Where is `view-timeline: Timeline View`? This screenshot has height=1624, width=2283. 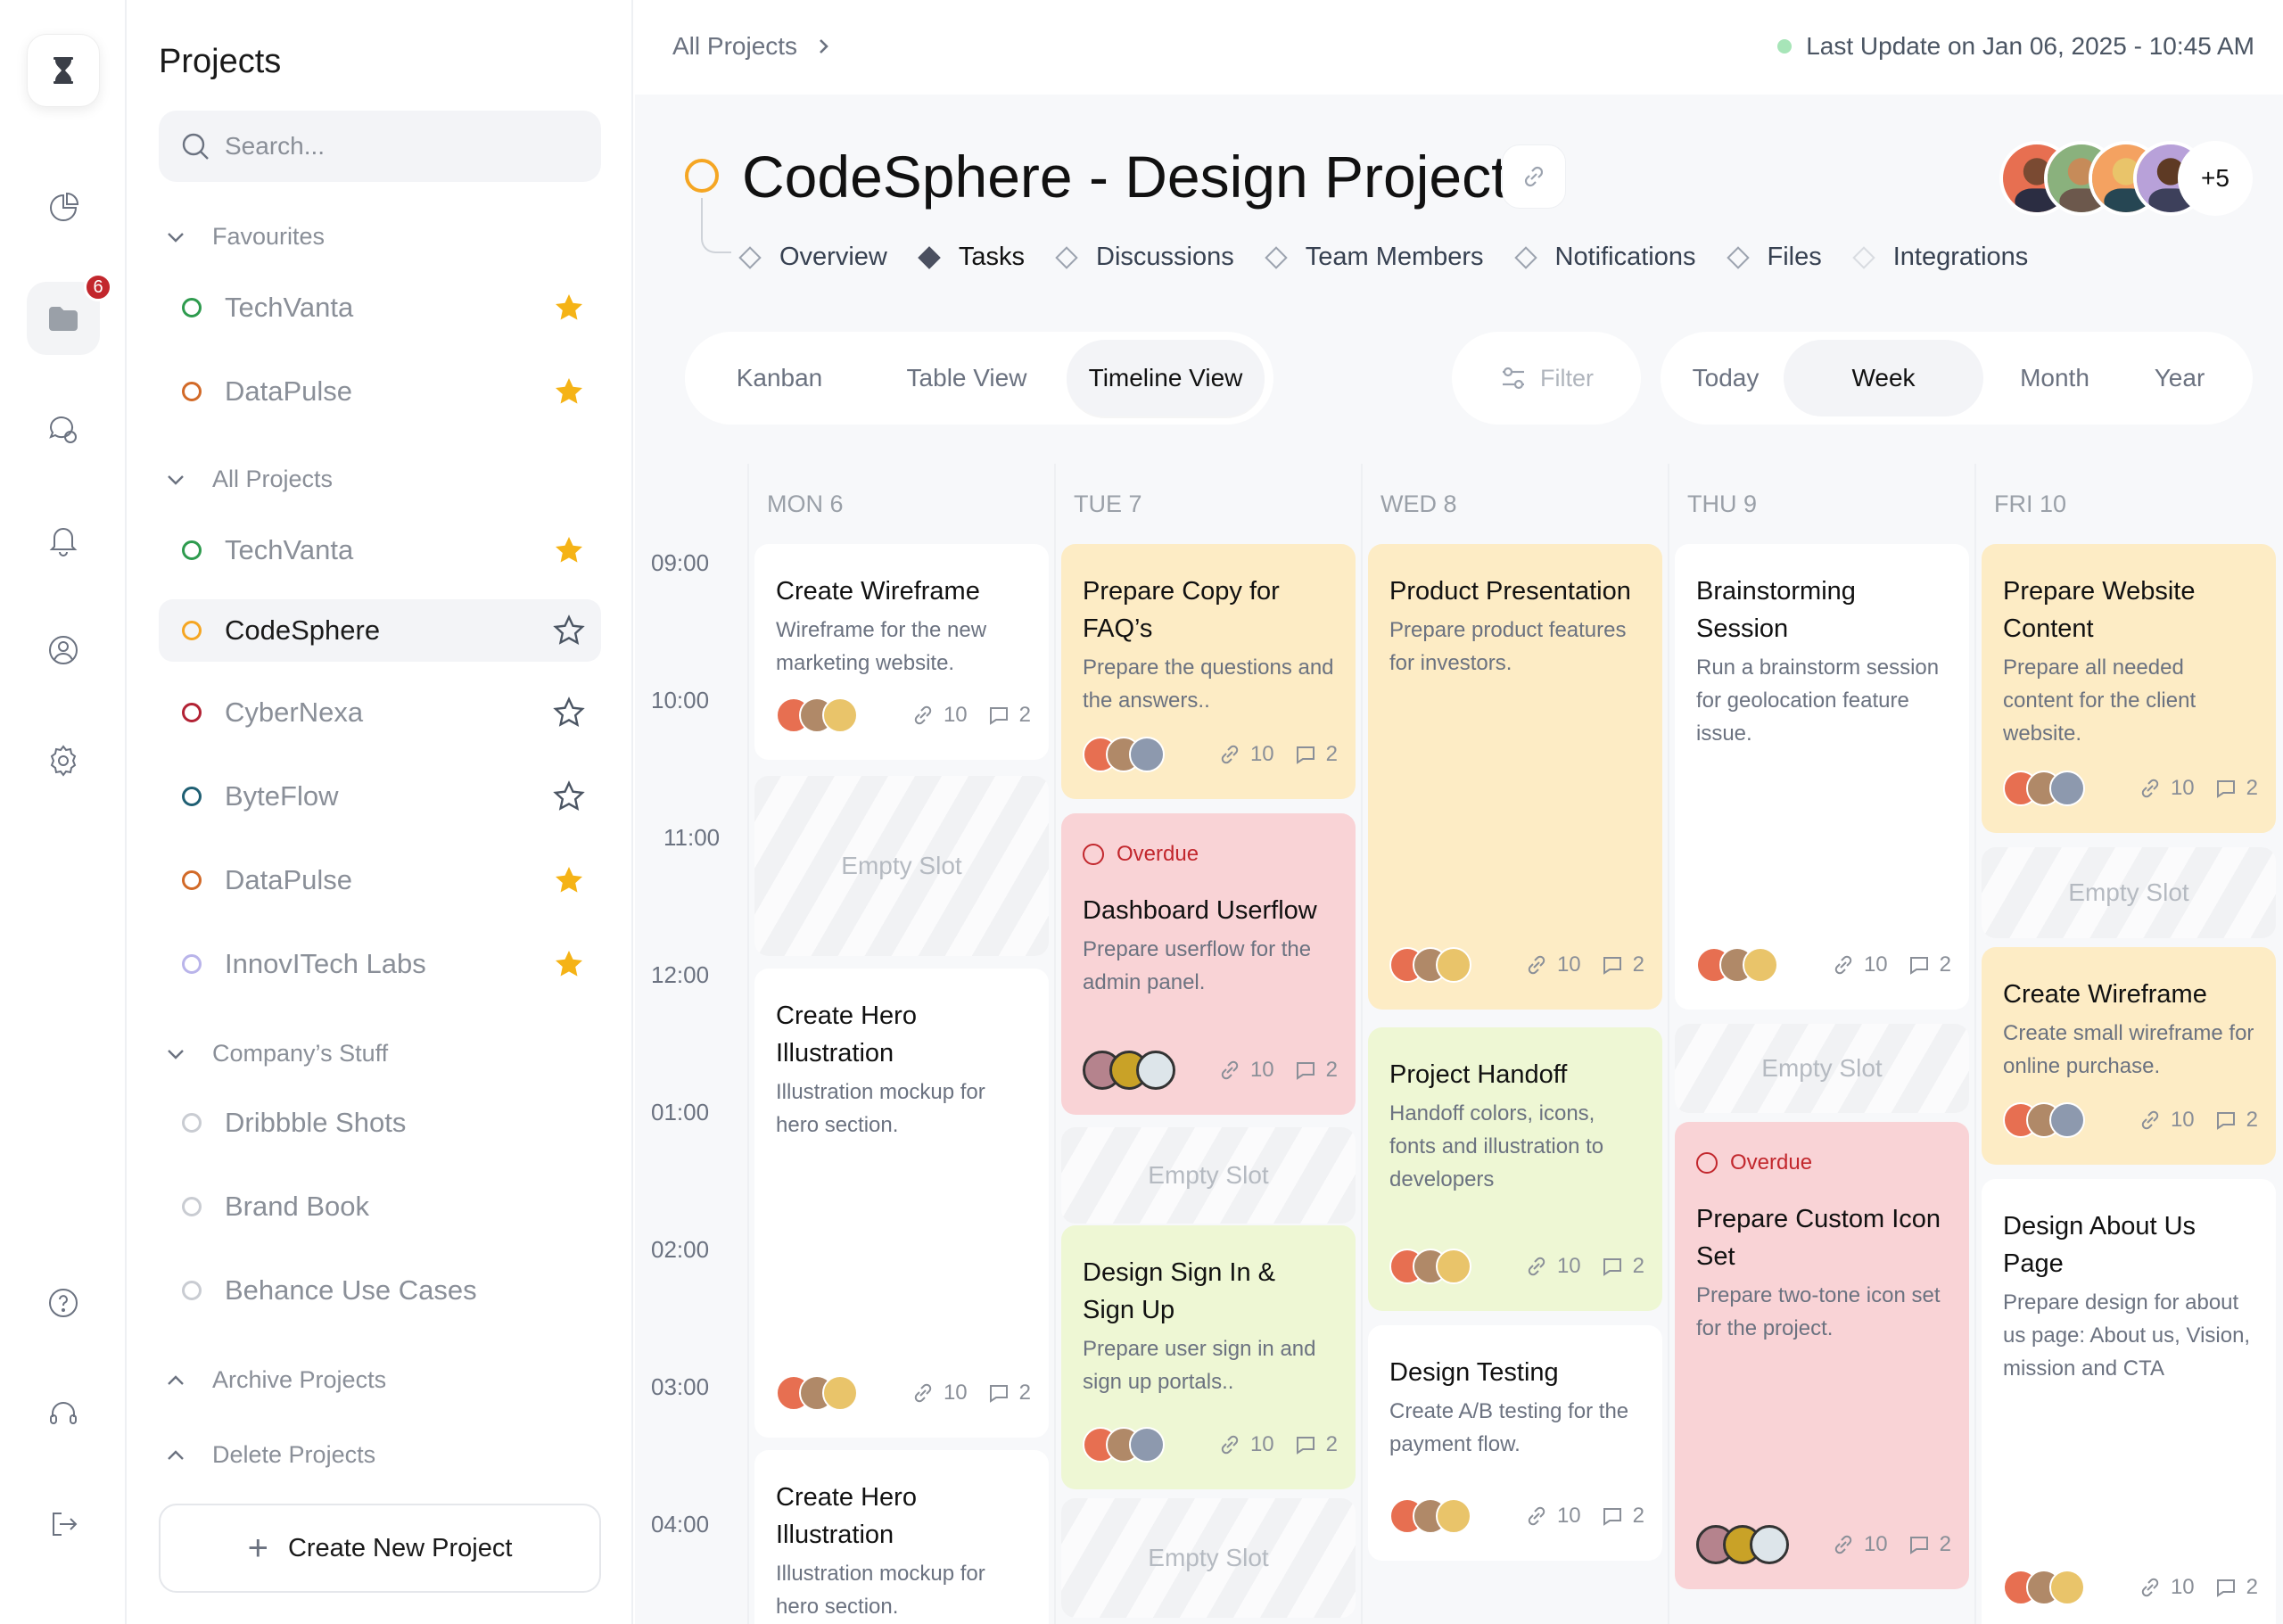 view-timeline: Timeline View is located at coordinates (1166, 378).